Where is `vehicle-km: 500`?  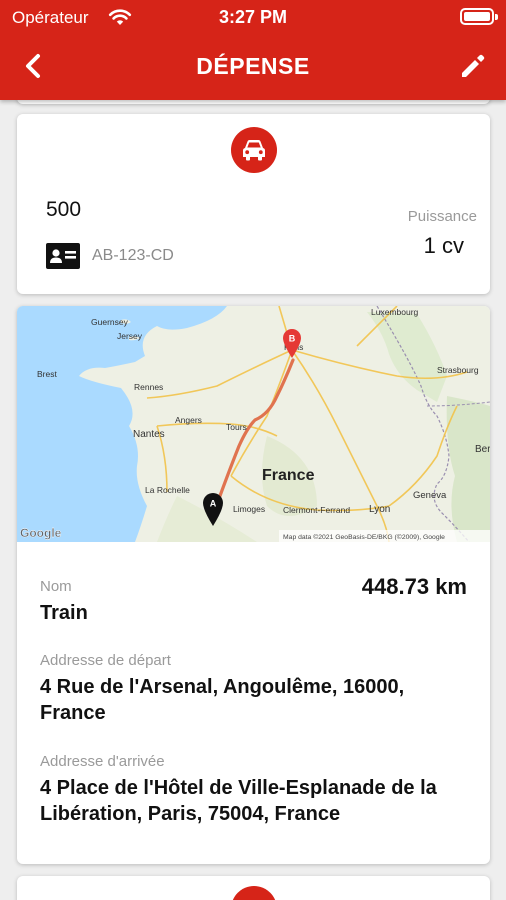
vehicle-km: 500 is located at coordinates (64, 209).